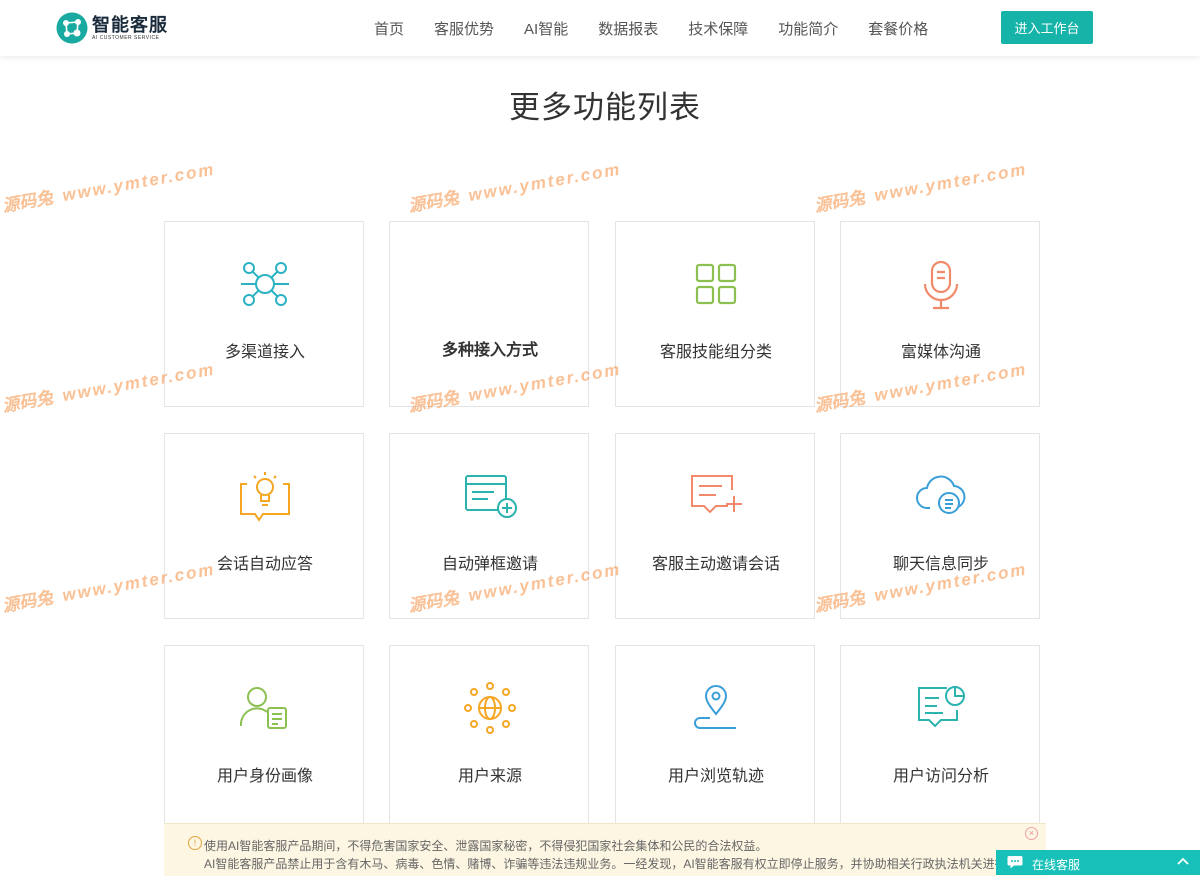 The image size is (1200, 876). I want to click on logo-subtitle: AI CUSTOMER SERVICE, so click(126, 37).